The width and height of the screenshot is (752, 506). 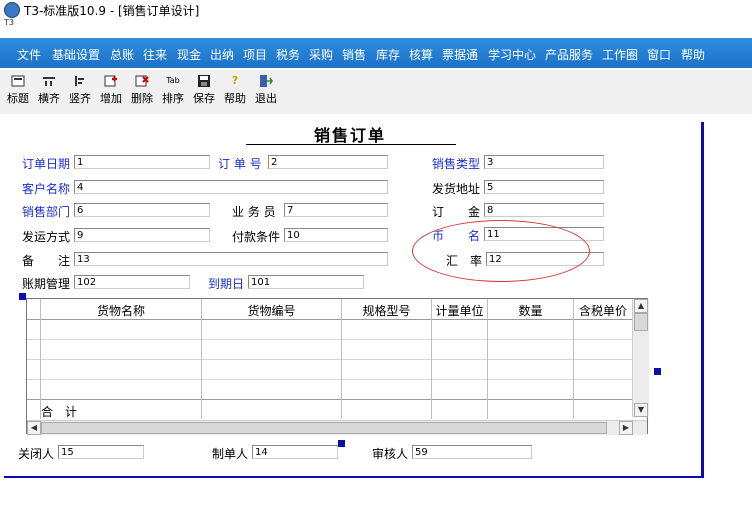 What do you see at coordinates (230, 454) in the screenshot?
I see `label-maker: 制单人` at bounding box center [230, 454].